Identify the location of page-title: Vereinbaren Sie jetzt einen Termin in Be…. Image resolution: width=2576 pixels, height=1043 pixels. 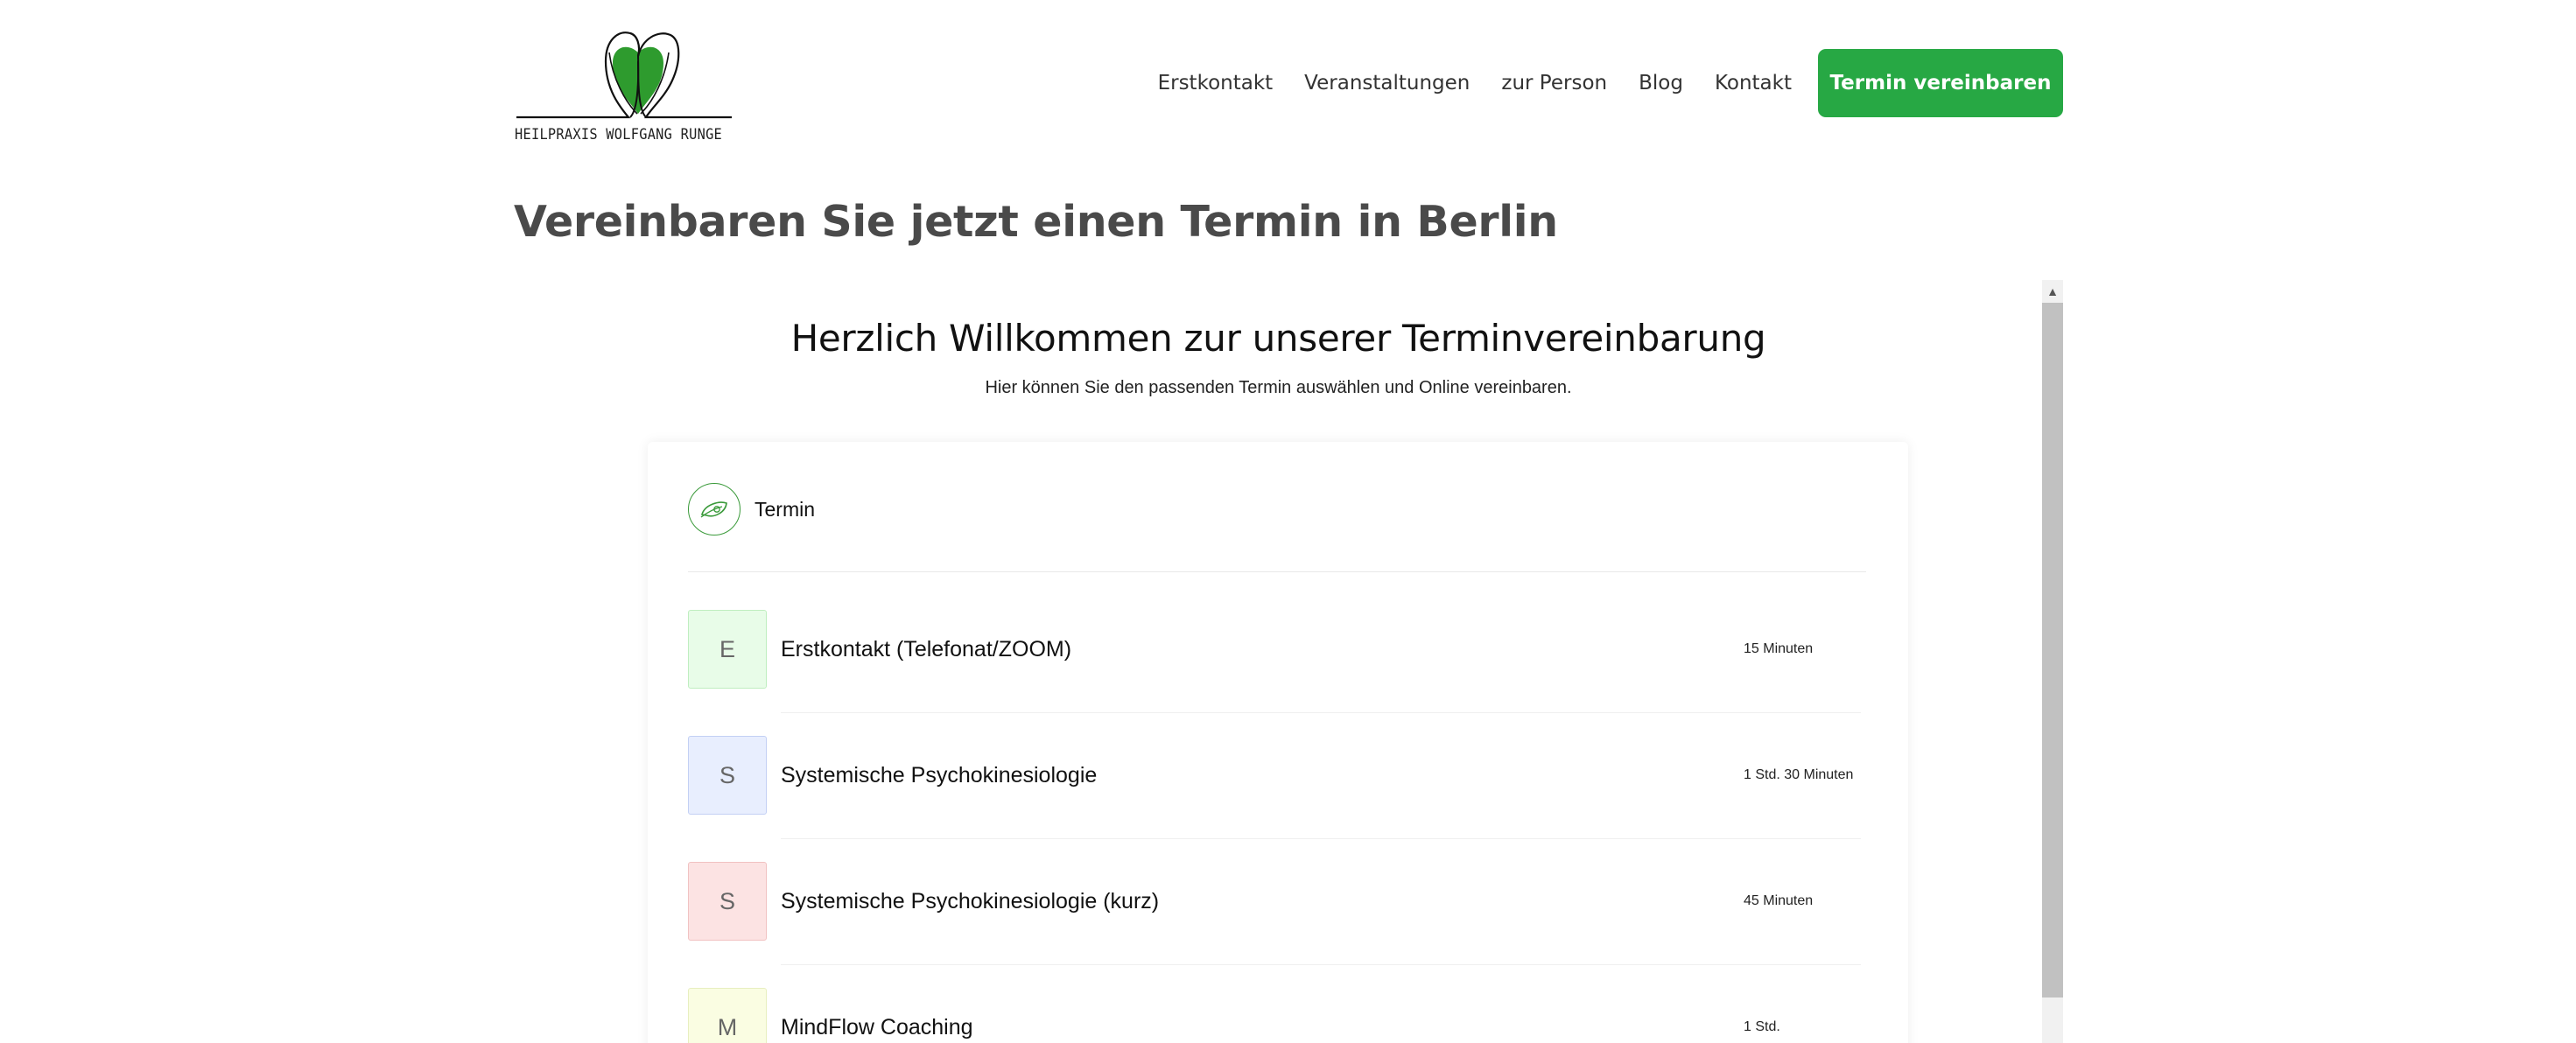
(1036, 222).